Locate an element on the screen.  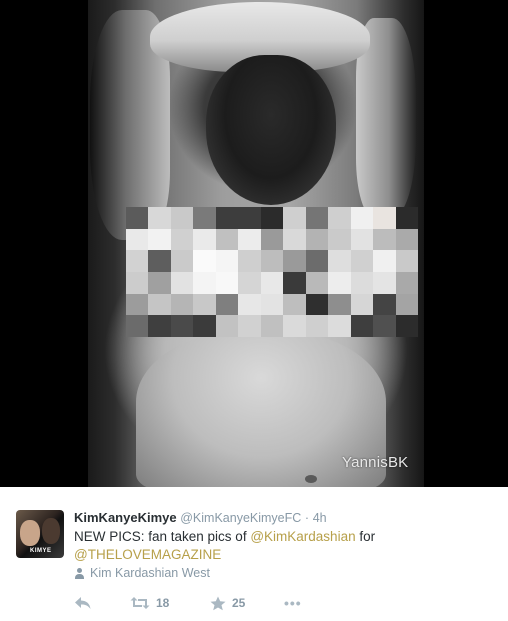
tweet-context: Kim Kardashian West is located at coordinates (142, 573).